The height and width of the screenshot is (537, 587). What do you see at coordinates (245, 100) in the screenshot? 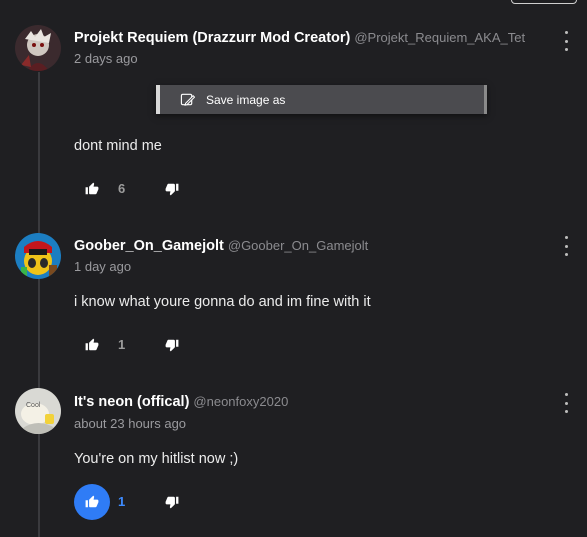
I see `context-menu-item-label: Save image as` at bounding box center [245, 100].